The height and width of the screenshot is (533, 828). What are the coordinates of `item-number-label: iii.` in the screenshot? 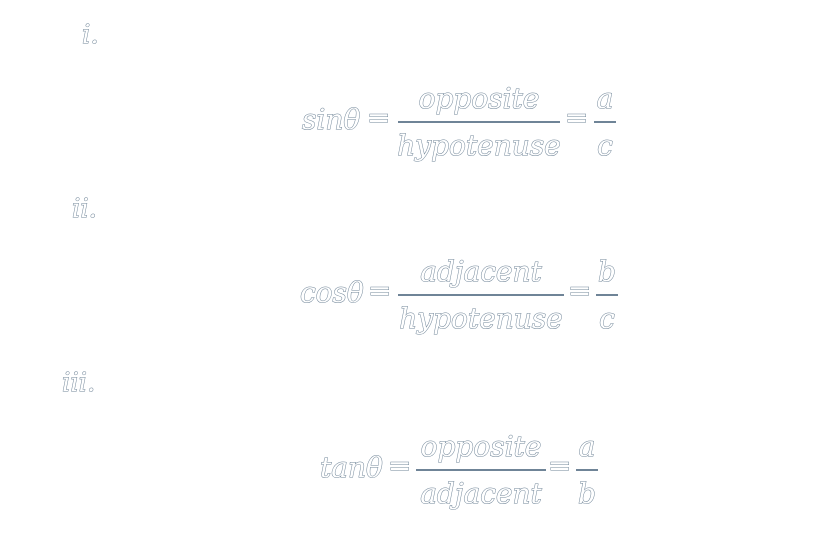 It's located at (78, 383).